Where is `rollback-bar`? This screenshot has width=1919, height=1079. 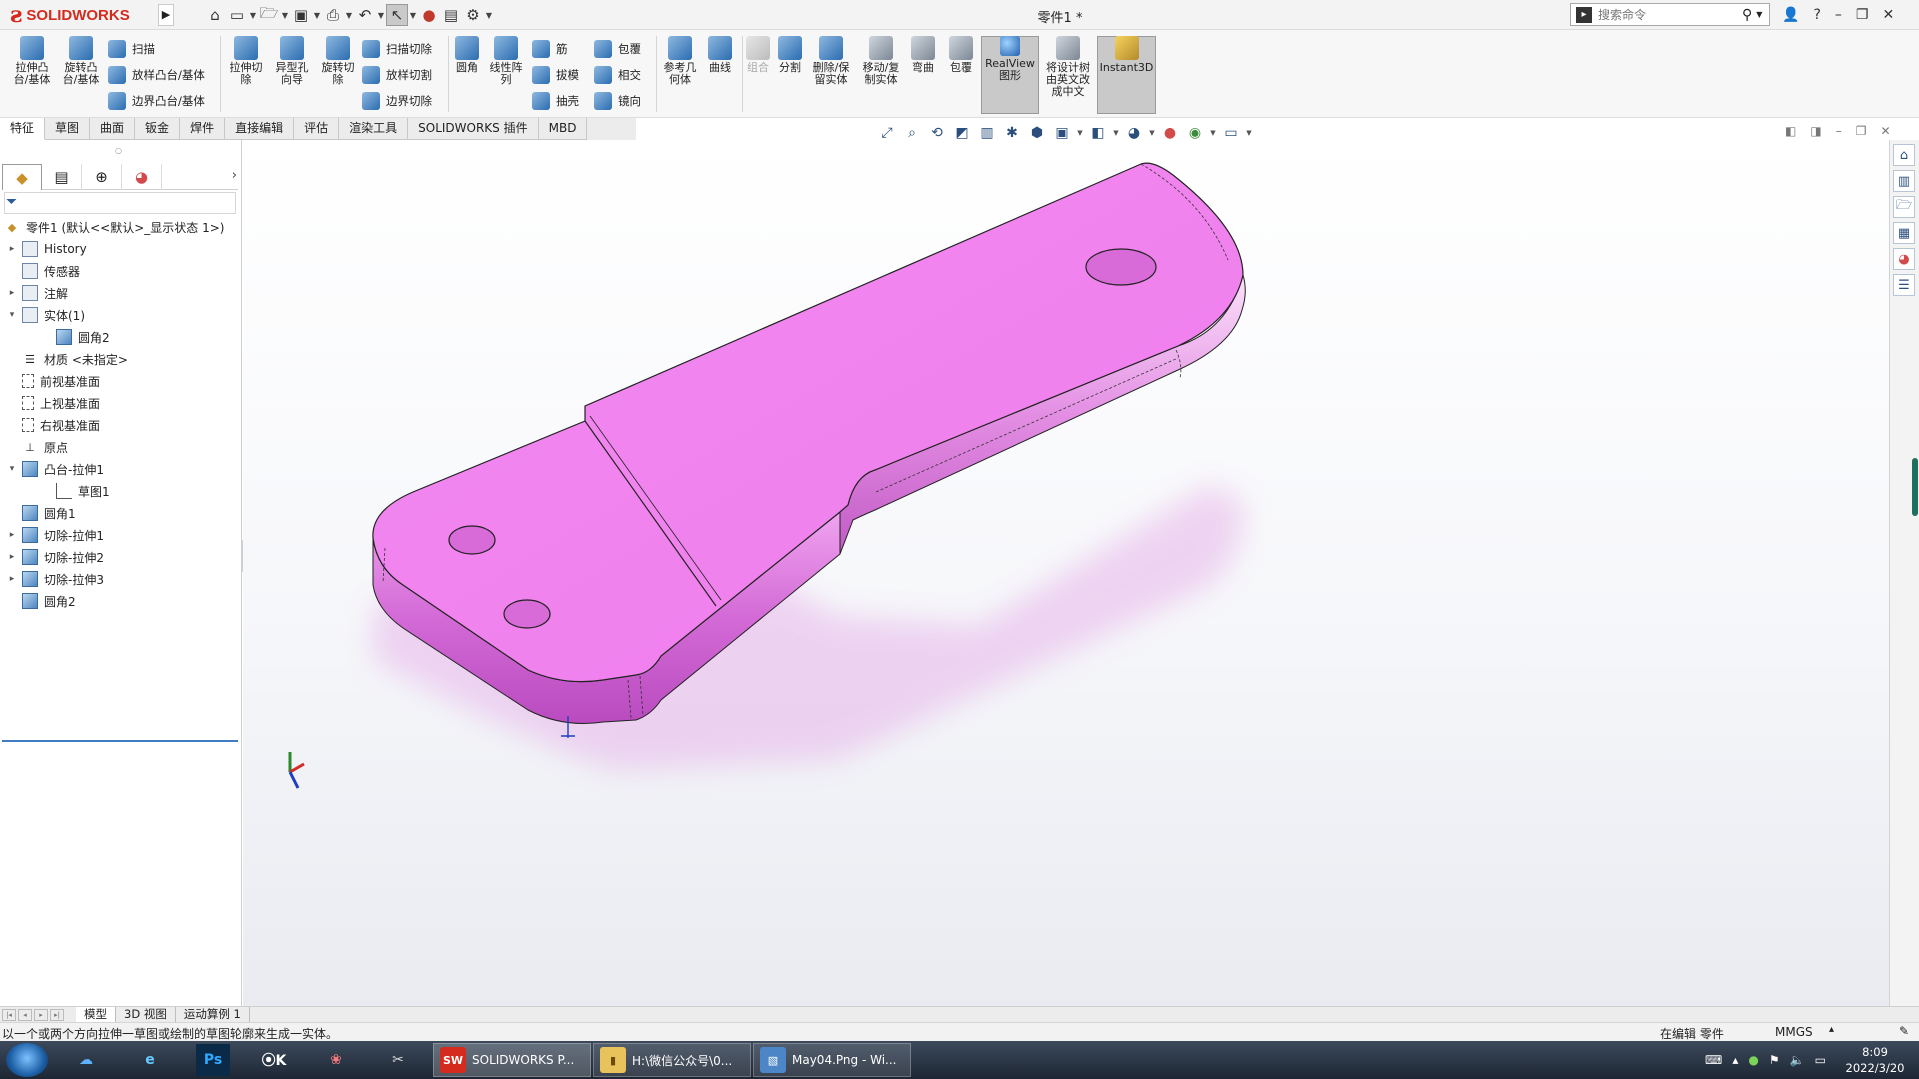 rollback-bar is located at coordinates (120, 741).